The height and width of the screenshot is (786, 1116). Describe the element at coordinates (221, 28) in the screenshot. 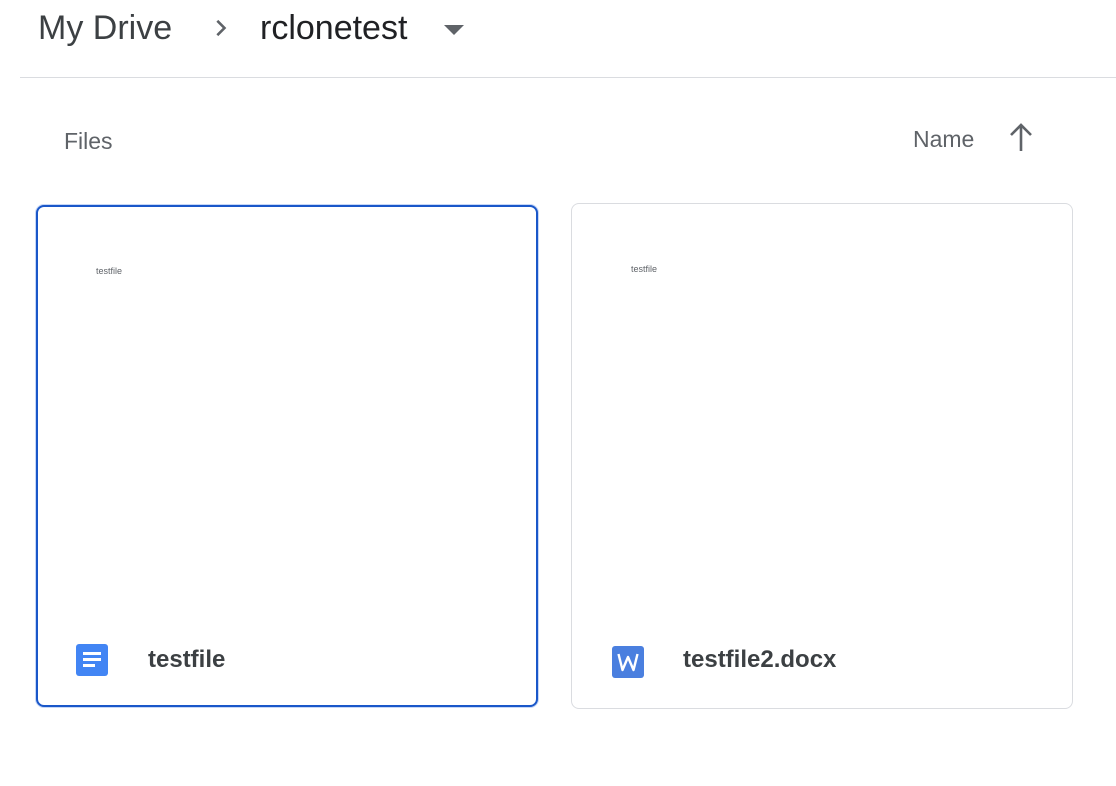

I see `chevron-right-icon` at that location.